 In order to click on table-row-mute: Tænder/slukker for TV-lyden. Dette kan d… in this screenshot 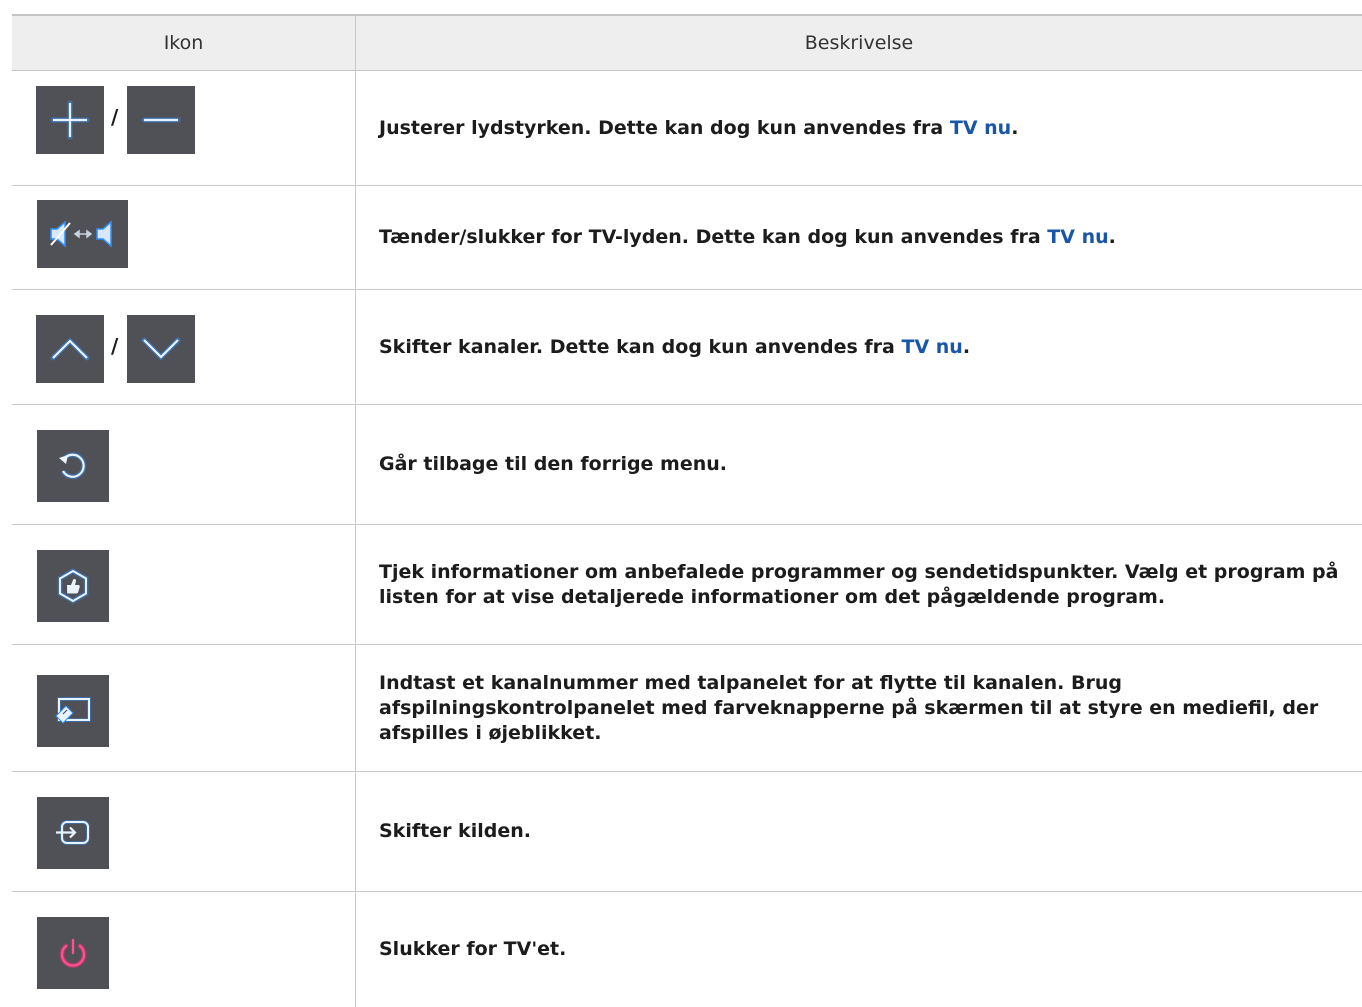, I will do `click(687, 238)`.